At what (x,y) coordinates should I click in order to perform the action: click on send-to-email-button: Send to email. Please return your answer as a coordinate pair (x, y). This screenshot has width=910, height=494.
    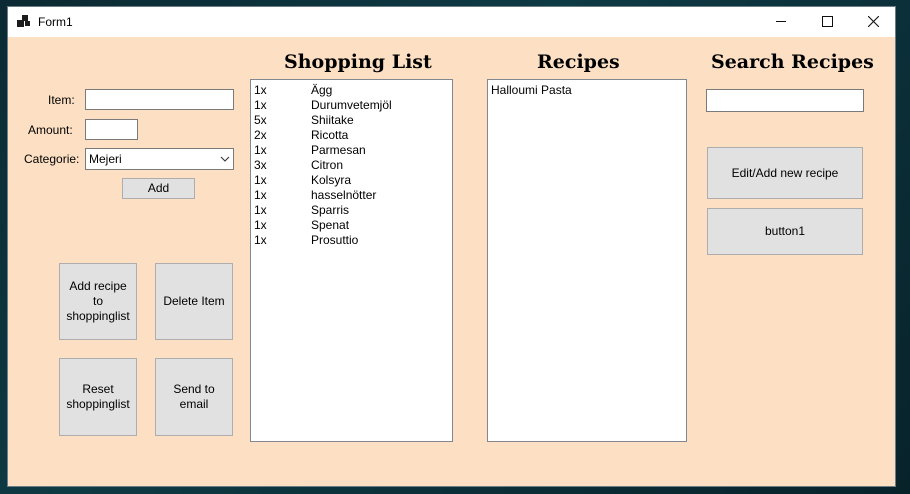
    Looking at the image, I should click on (194, 397).